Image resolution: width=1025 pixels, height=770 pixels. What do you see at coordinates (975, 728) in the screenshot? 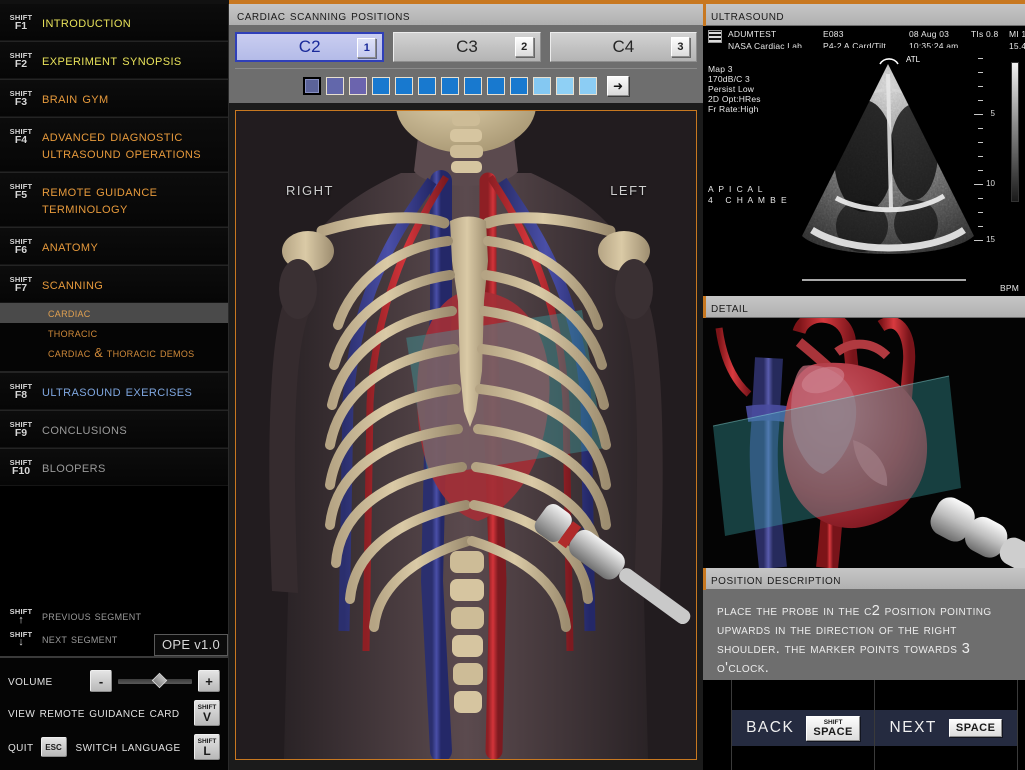
I see `next-shortcut-key: SPACE` at bounding box center [975, 728].